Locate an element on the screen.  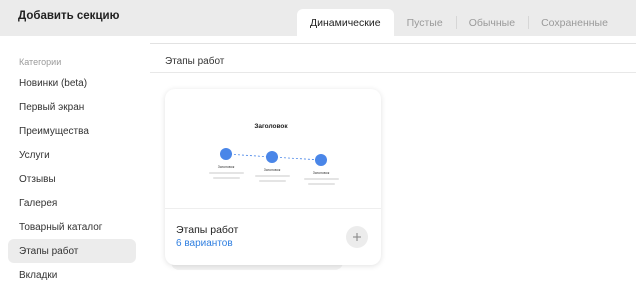
sidebar-item-reviews: Отзывы is located at coordinates (72, 179).